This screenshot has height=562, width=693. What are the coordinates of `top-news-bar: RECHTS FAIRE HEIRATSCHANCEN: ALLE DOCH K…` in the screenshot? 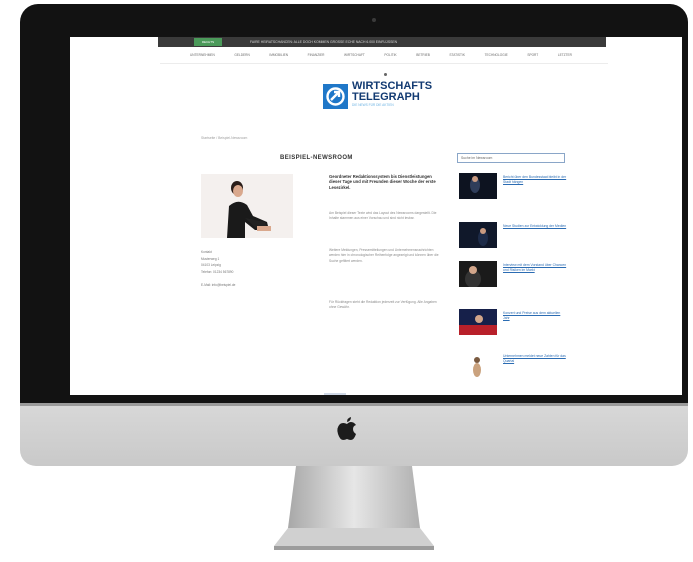 It's located at (382, 42).